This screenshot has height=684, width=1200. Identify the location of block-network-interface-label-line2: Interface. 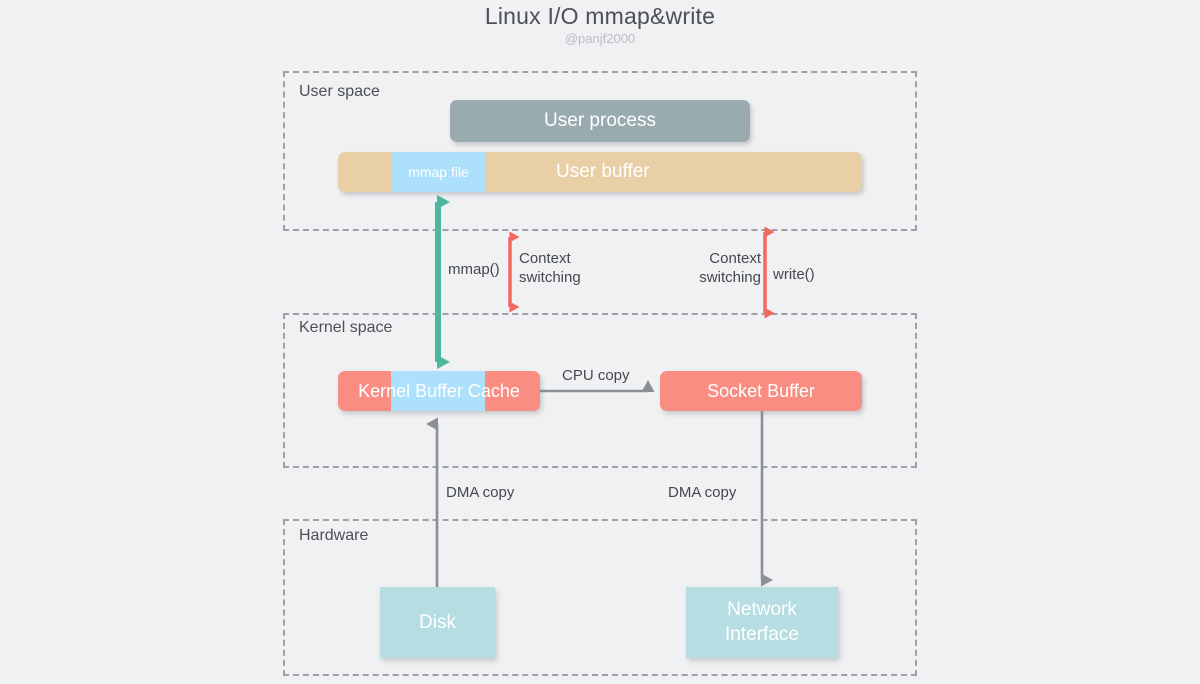
(762, 634).